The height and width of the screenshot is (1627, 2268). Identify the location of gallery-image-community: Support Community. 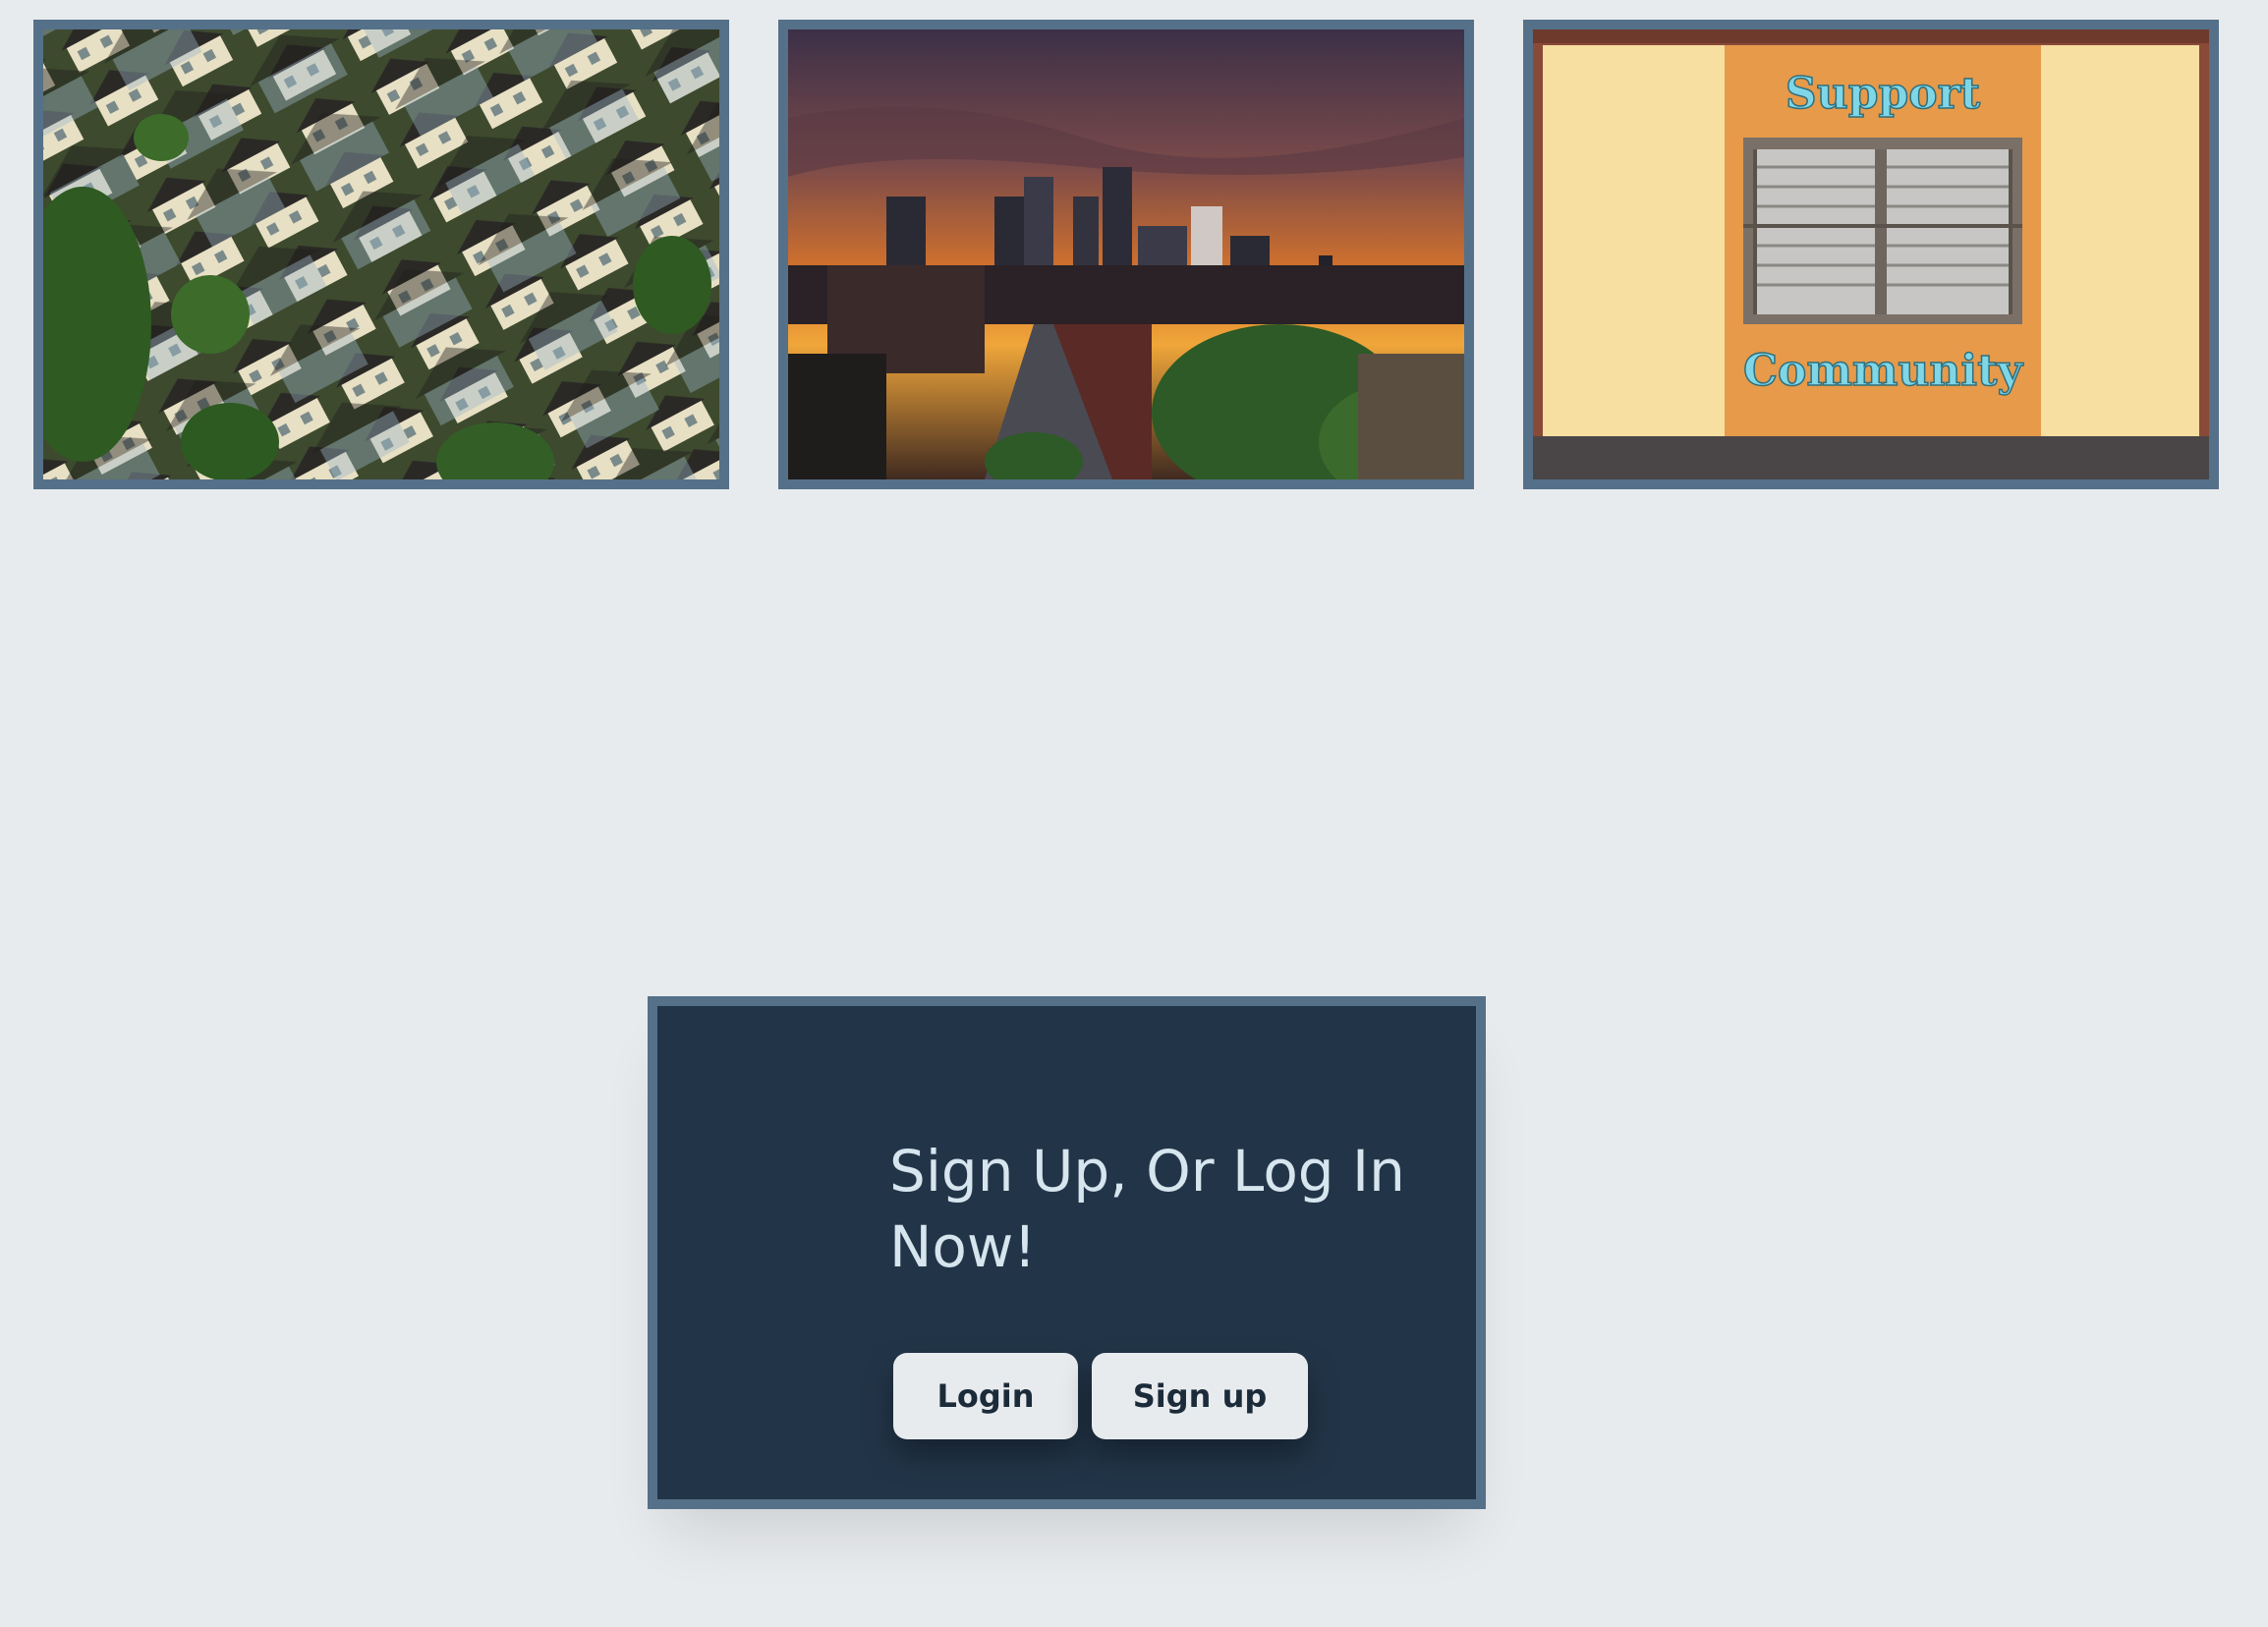
(1871, 254).